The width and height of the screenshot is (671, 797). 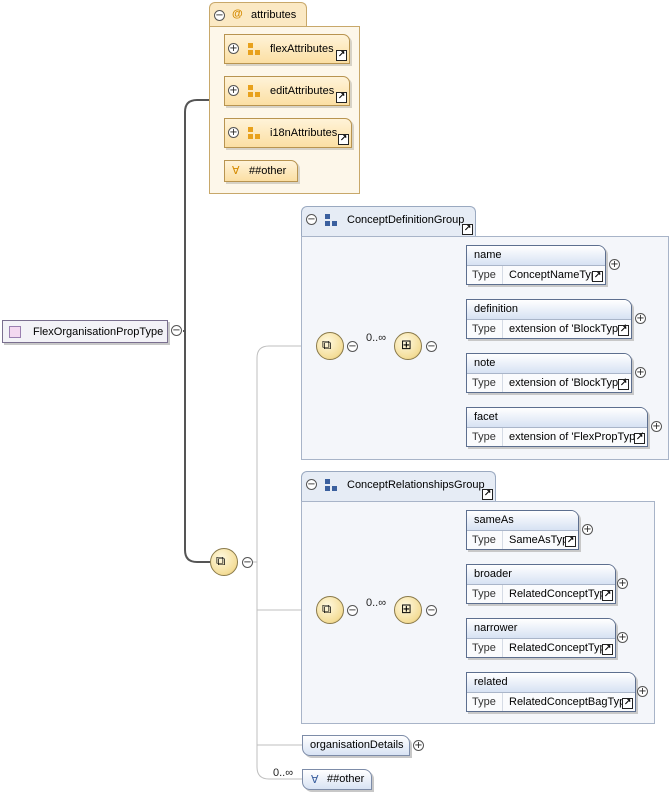 I want to click on sequence-connector, so click(x=197, y=447).